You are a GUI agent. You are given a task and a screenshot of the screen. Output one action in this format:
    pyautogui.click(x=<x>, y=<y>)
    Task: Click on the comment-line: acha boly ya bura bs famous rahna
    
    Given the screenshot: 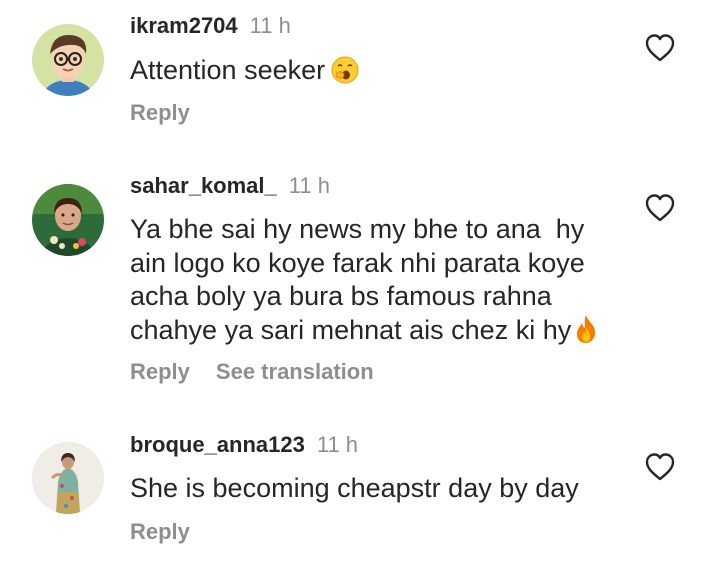 What is the action you would take?
    pyautogui.click(x=341, y=296)
    